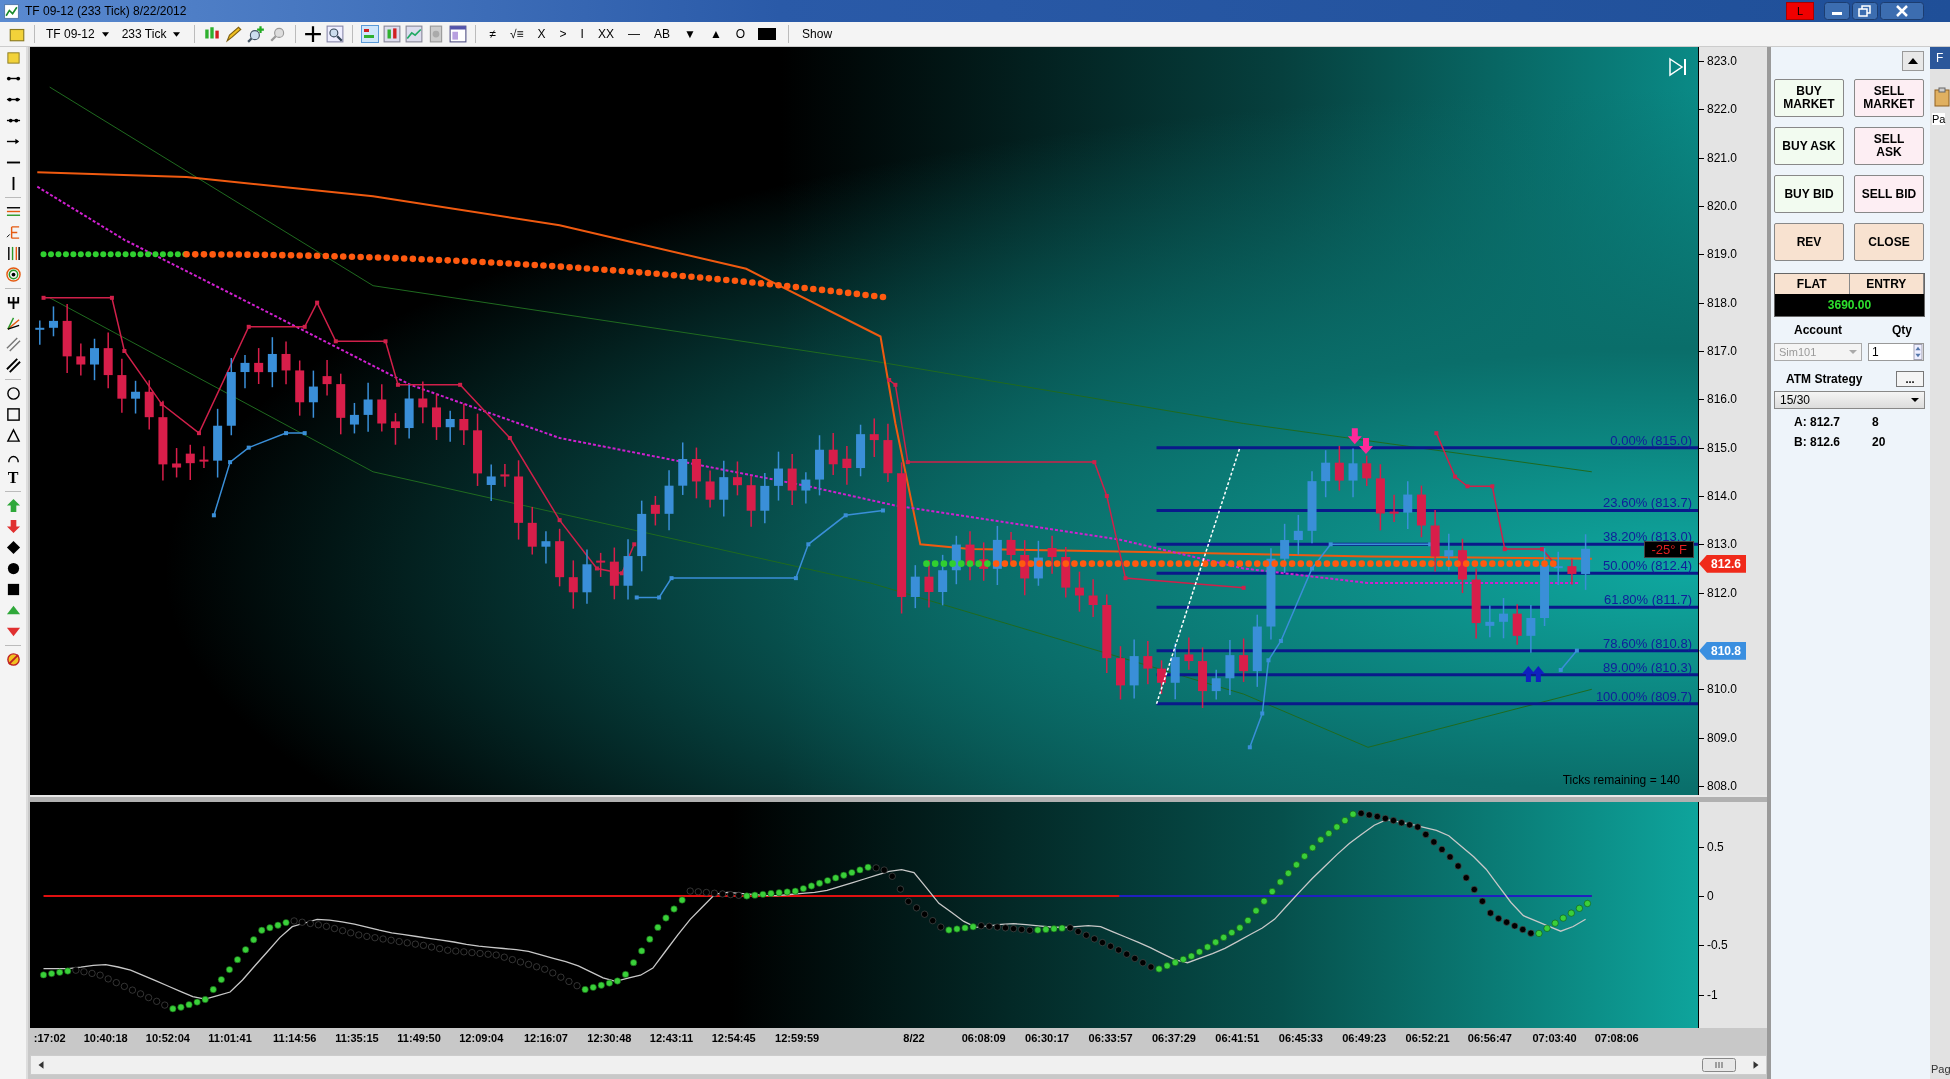 This screenshot has width=1950, height=1079. I want to click on price-axis-label: 821.0, so click(1722, 157).